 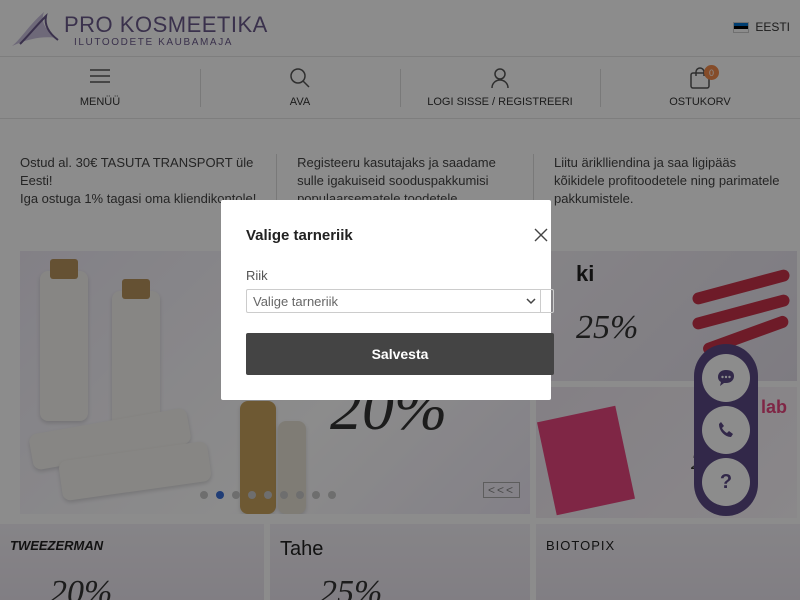 What do you see at coordinates (400, 301) in the screenshot?
I see `country-select: Valige tarneriik` at bounding box center [400, 301].